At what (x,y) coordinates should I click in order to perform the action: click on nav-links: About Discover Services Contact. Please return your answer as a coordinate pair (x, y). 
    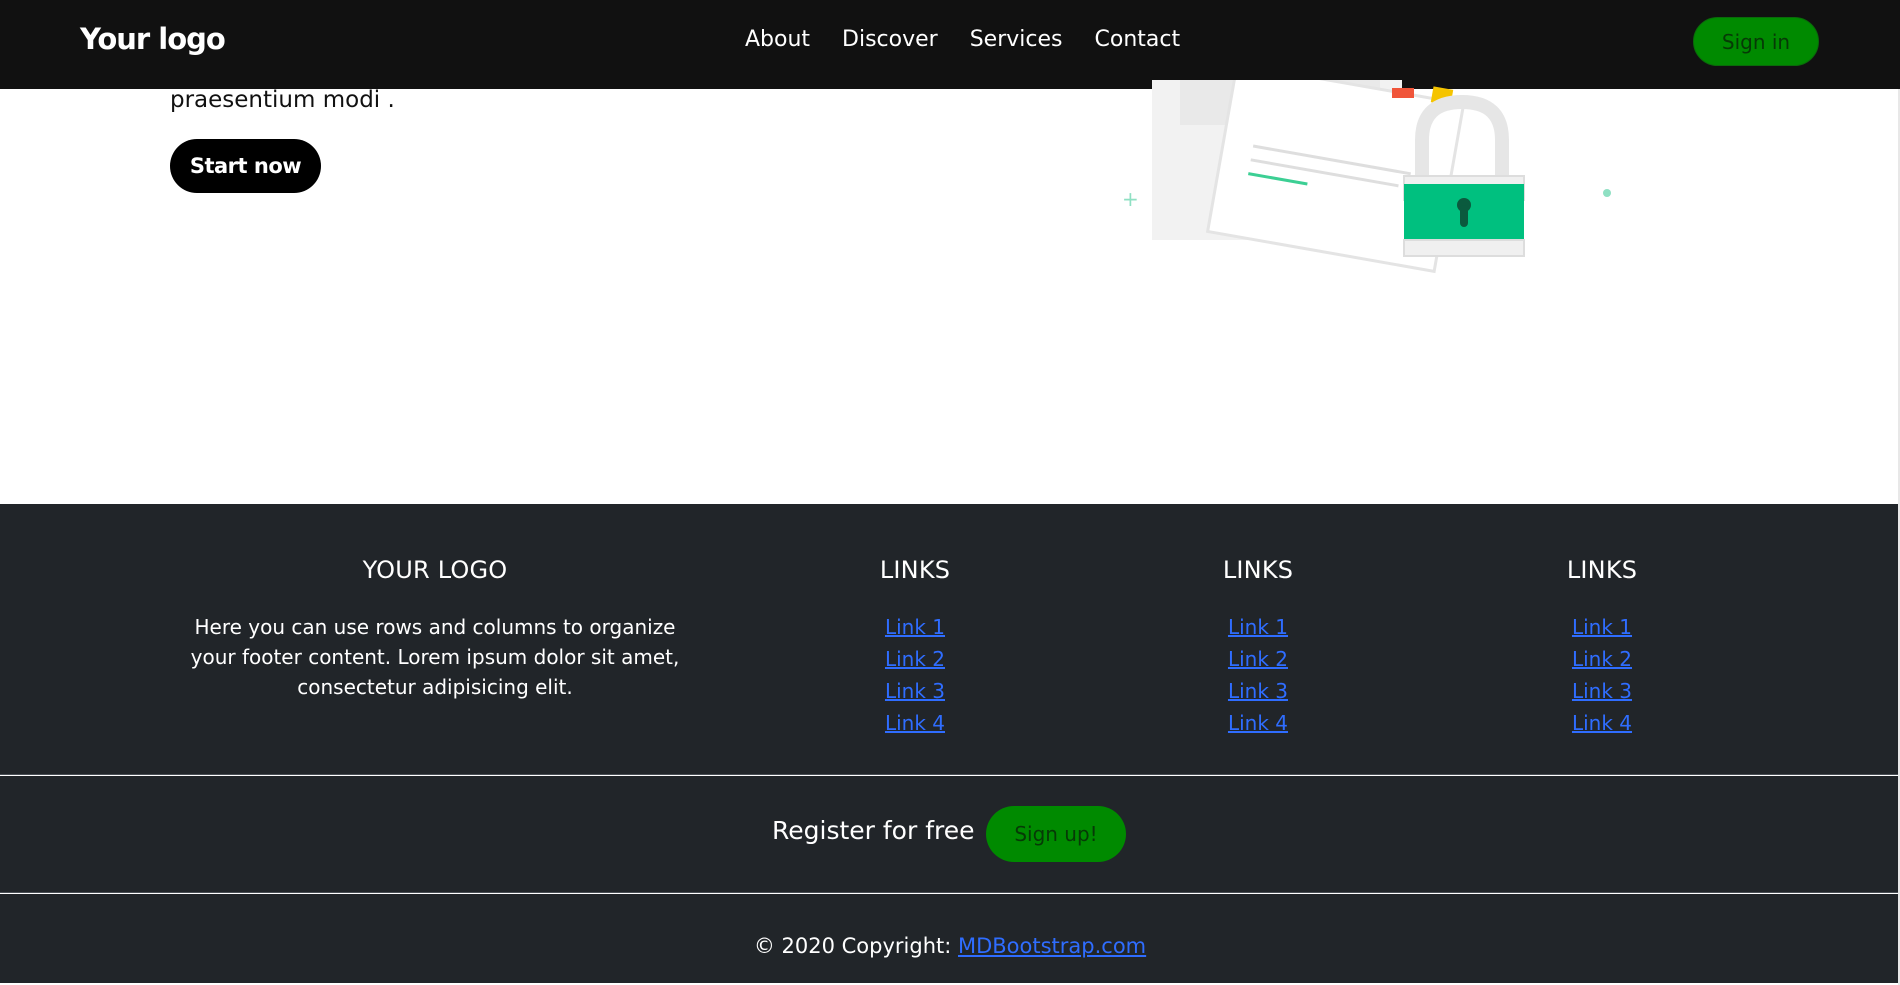
    Looking at the image, I should click on (978, 39).